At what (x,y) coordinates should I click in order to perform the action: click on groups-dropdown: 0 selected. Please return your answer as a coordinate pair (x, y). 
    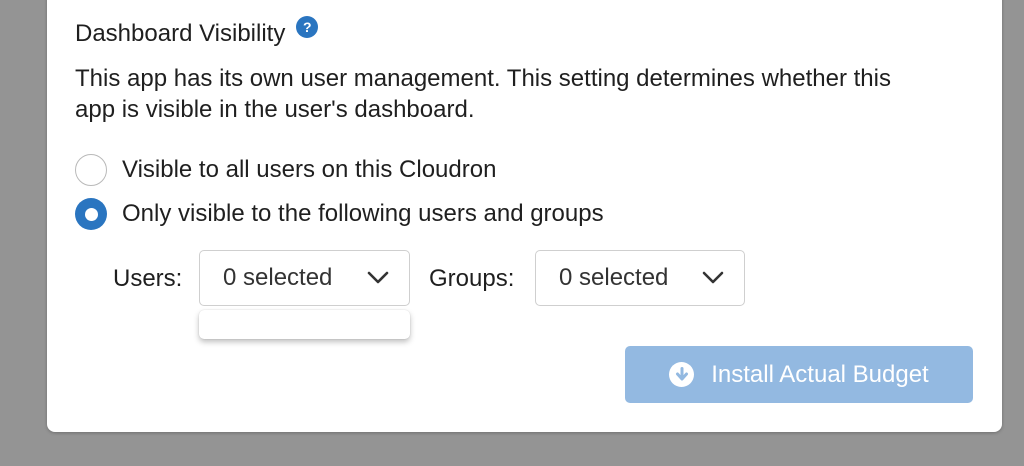
    Looking at the image, I should click on (640, 278).